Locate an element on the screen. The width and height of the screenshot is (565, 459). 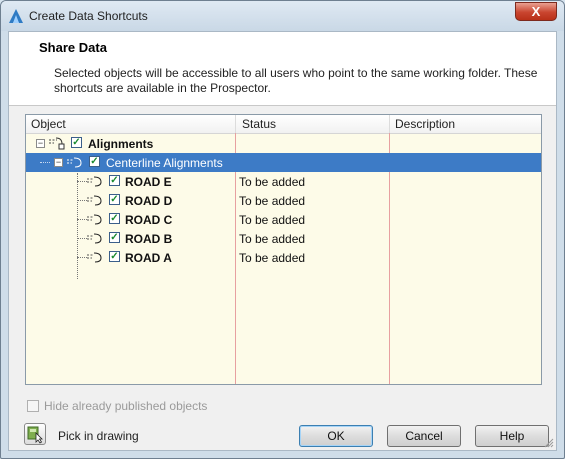
ok-button: OK is located at coordinates (336, 436).